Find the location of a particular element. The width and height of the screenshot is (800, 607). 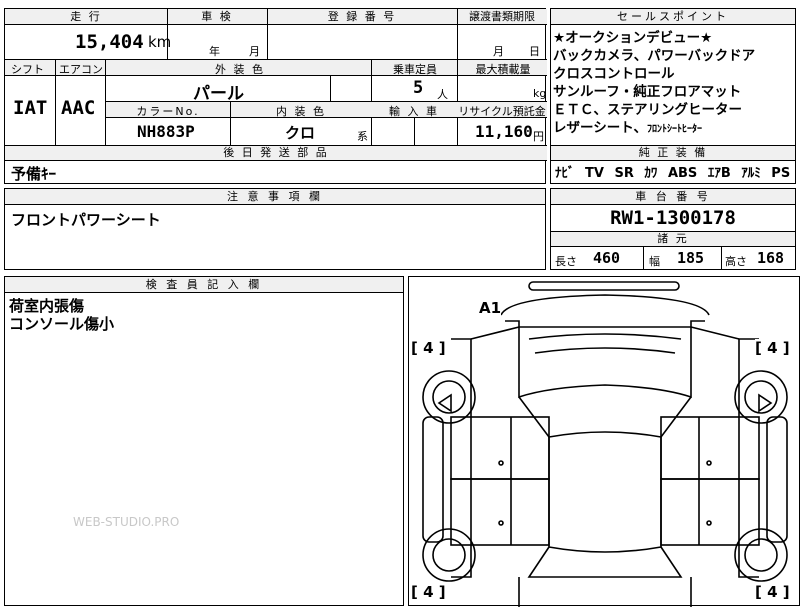

equipment-abs: ABS is located at coordinates (682, 173).